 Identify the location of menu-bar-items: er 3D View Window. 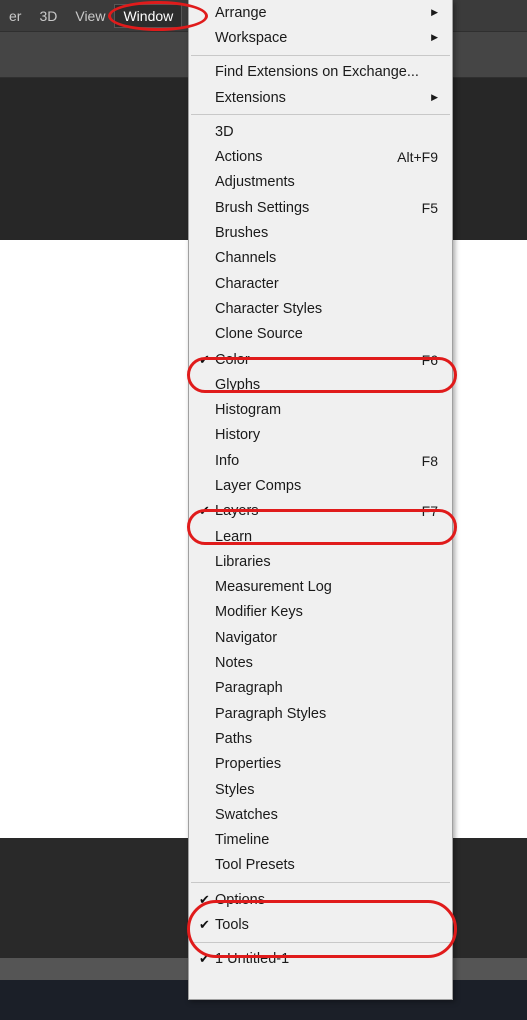
(91, 15).